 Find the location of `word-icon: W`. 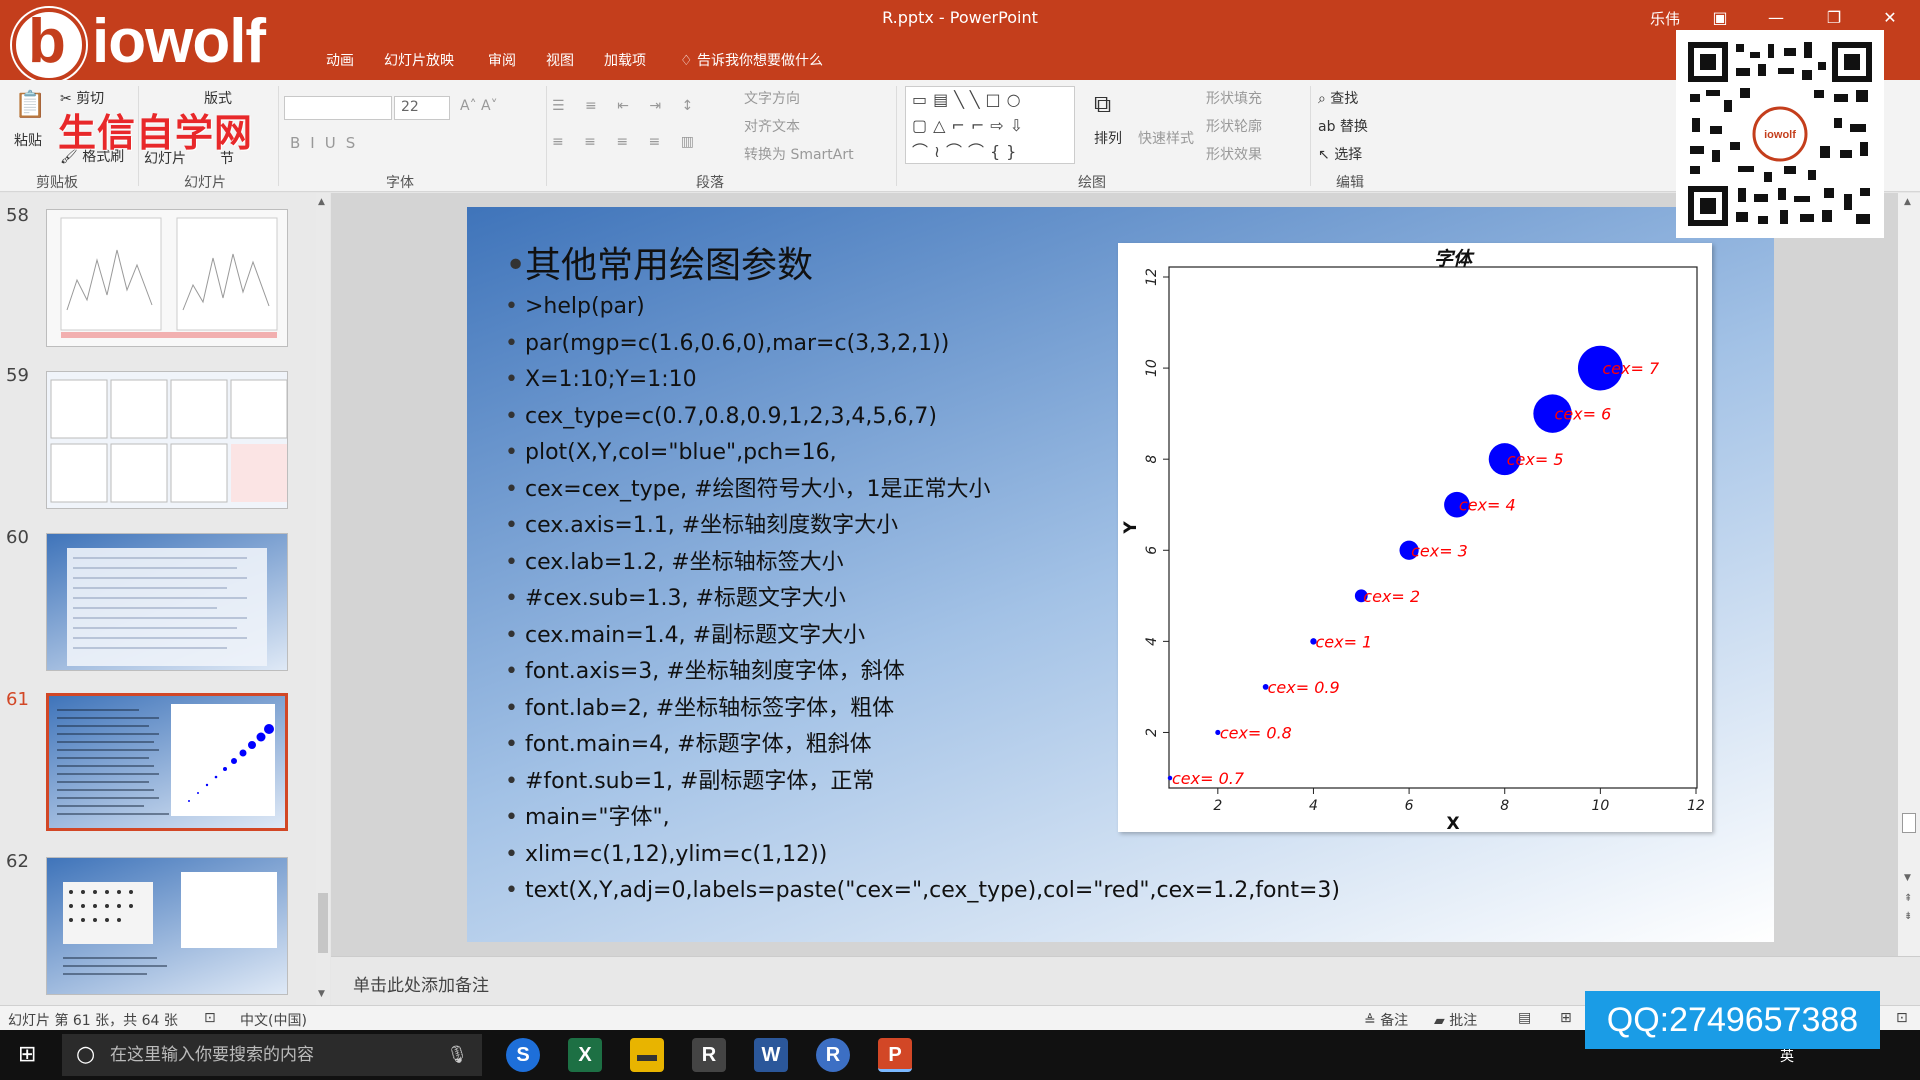

word-icon: W is located at coordinates (771, 1055).